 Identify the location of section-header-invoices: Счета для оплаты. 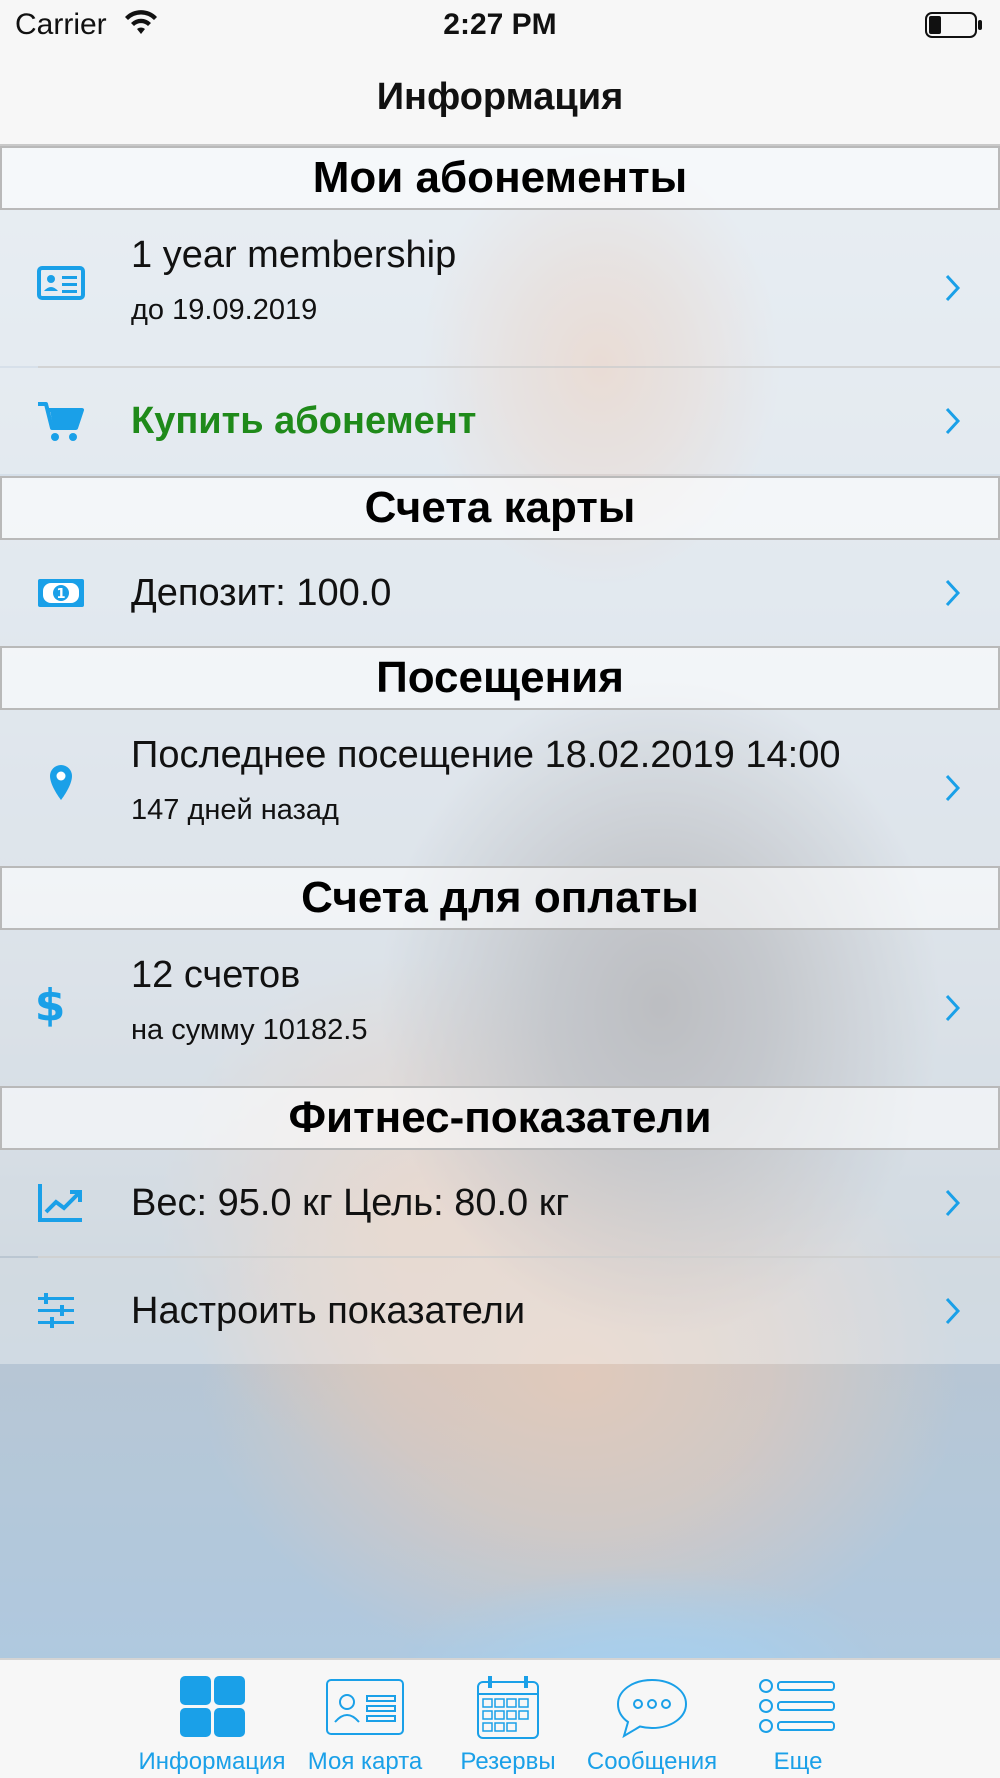
(500, 898).